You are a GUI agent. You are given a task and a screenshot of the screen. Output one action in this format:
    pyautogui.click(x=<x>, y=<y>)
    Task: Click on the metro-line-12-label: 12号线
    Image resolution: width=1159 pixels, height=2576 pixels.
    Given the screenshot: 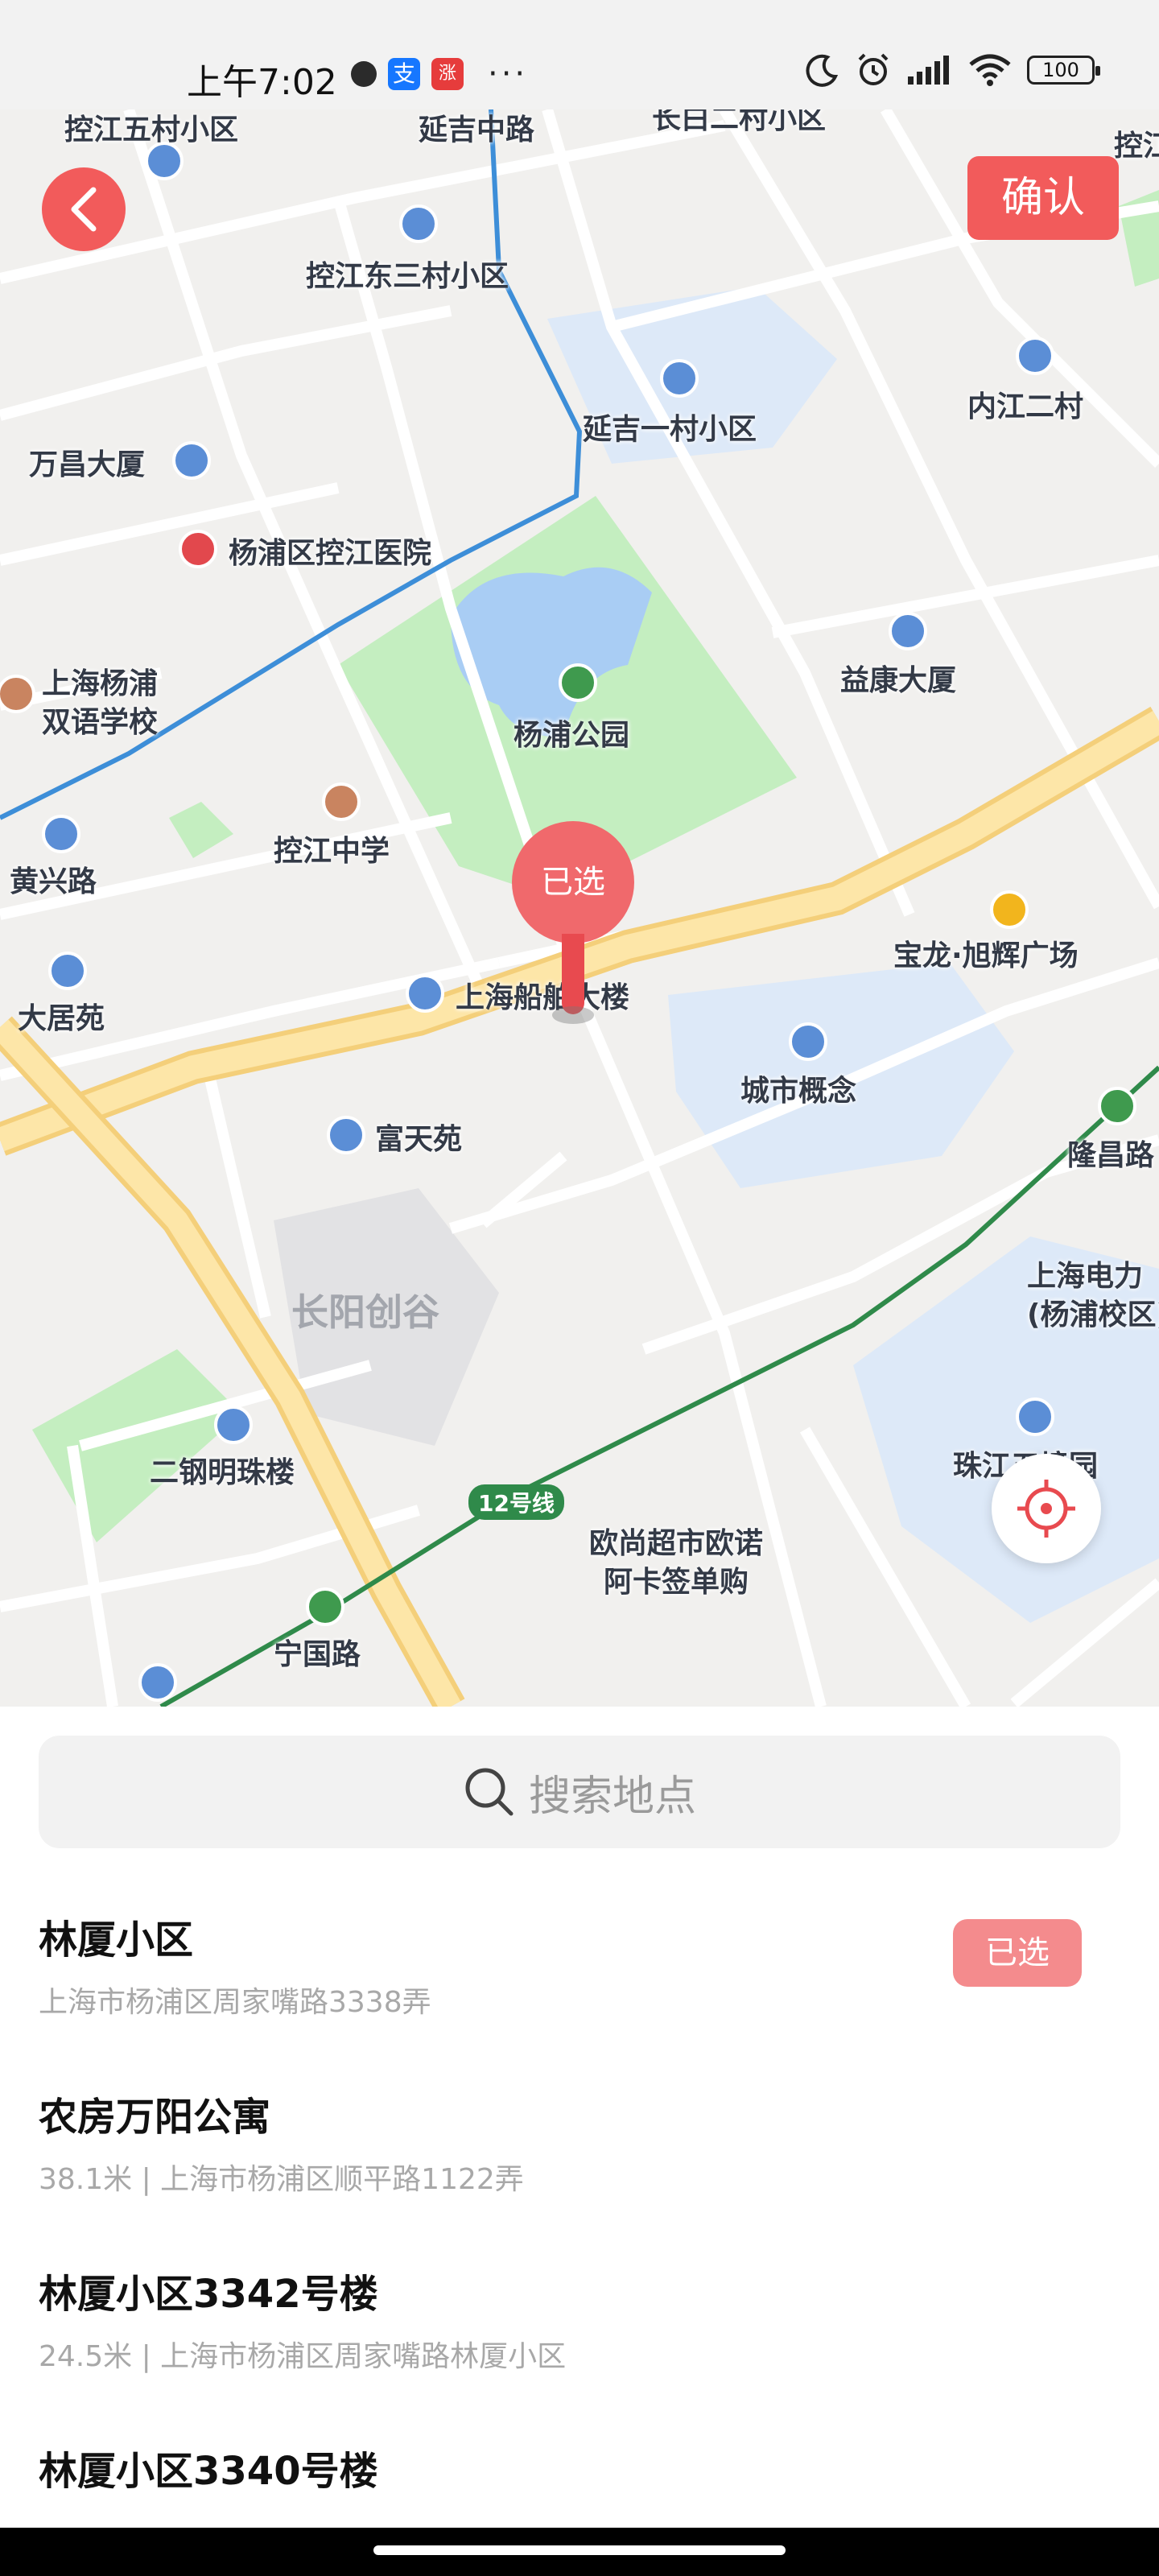 What is the action you would take?
    pyautogui.click(x=516, y=1502)
    